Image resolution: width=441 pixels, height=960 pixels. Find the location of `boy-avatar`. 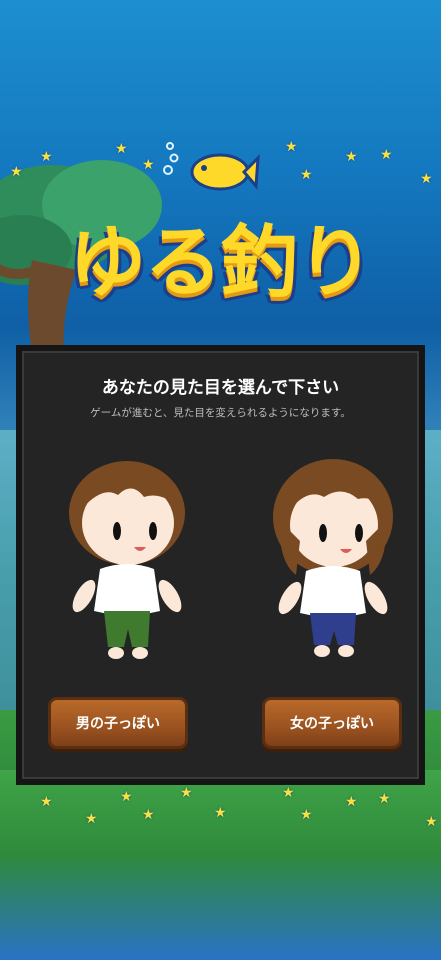

boy-avatar is located at coordinates (127, 561).